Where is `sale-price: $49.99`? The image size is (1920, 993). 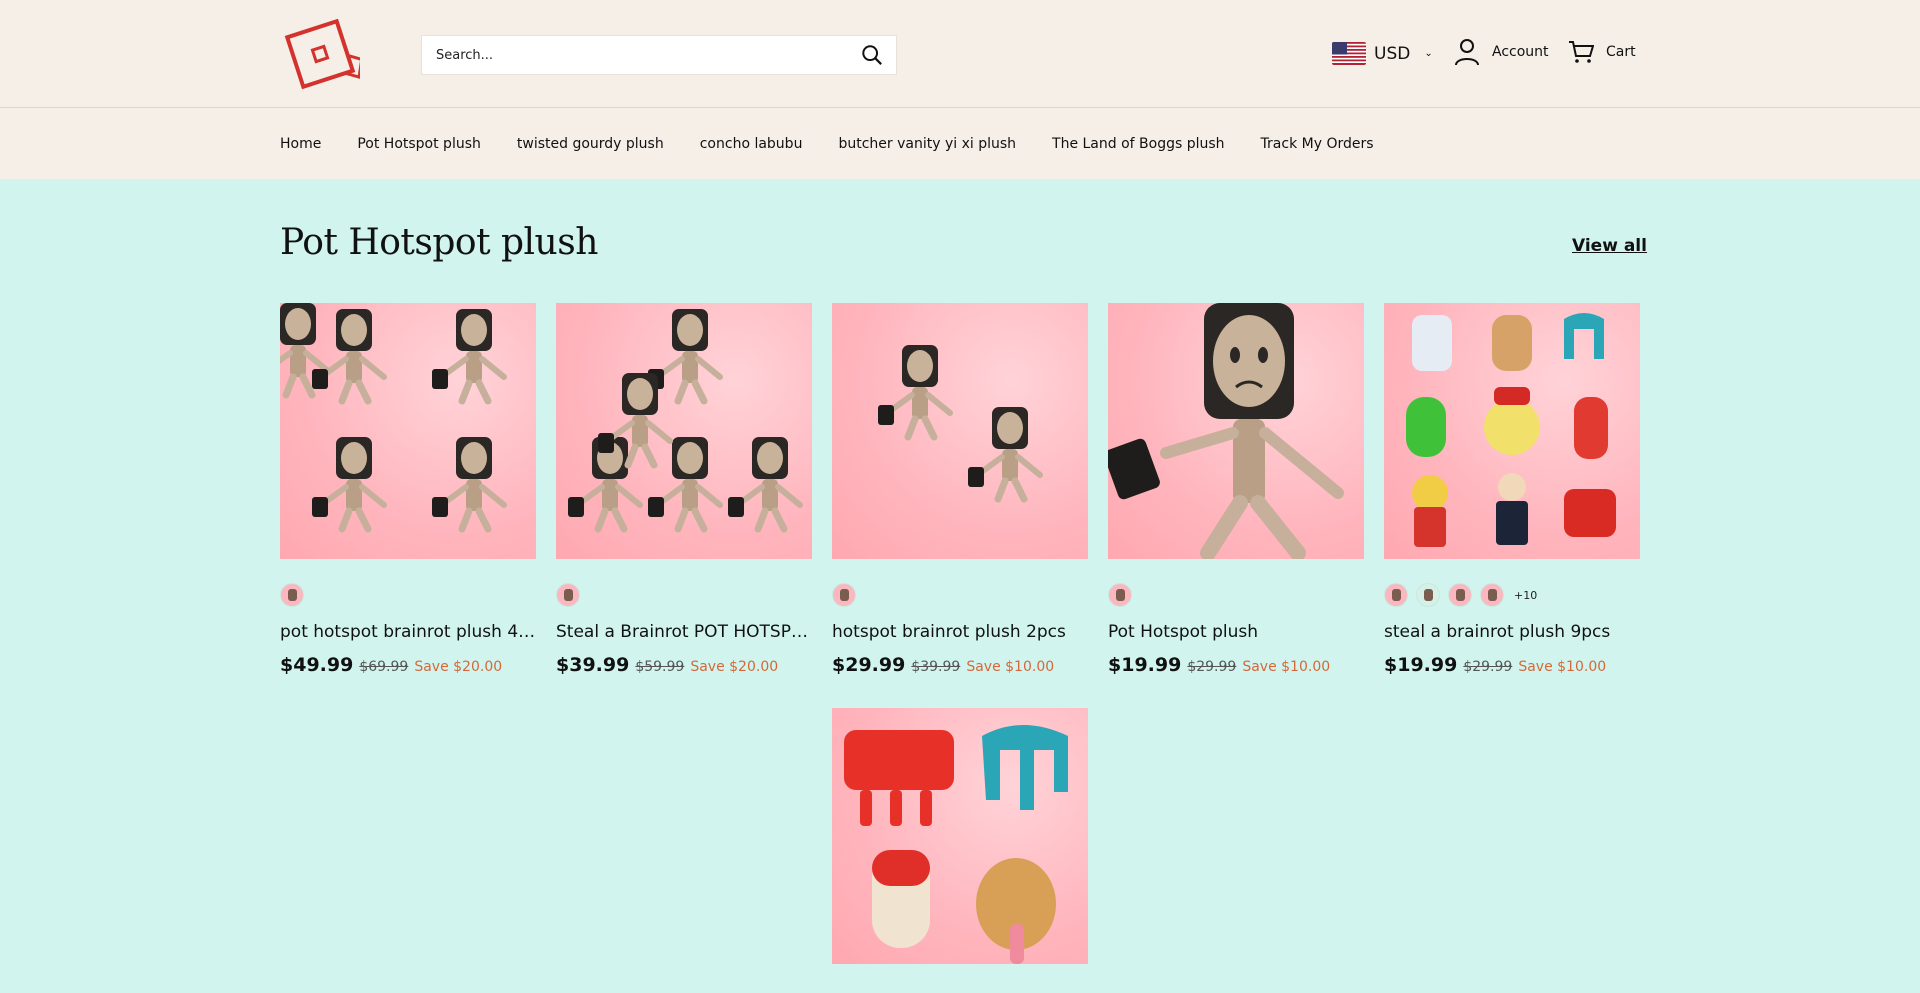
sale-price: $49.99 is located at coordinates (317, 665).